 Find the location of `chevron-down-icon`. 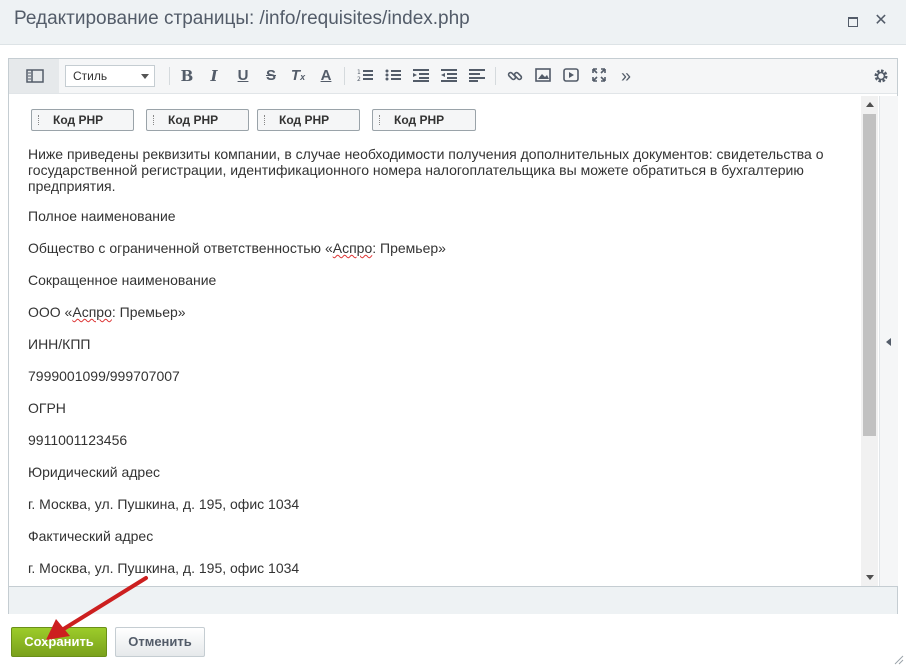

chevron-down-icon is located at coordinates (145, 76).